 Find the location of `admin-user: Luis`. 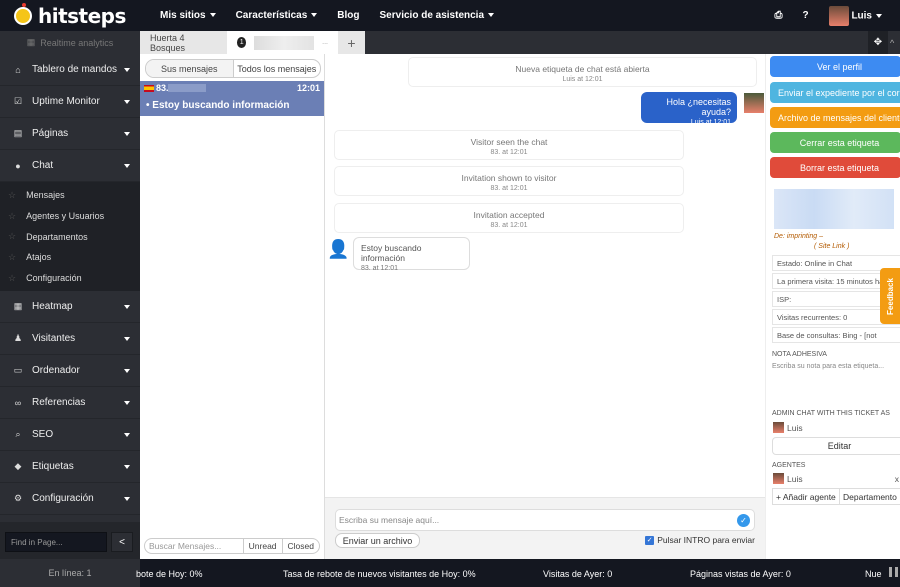

admin-user: Luis is located at coordinates (788, 427).